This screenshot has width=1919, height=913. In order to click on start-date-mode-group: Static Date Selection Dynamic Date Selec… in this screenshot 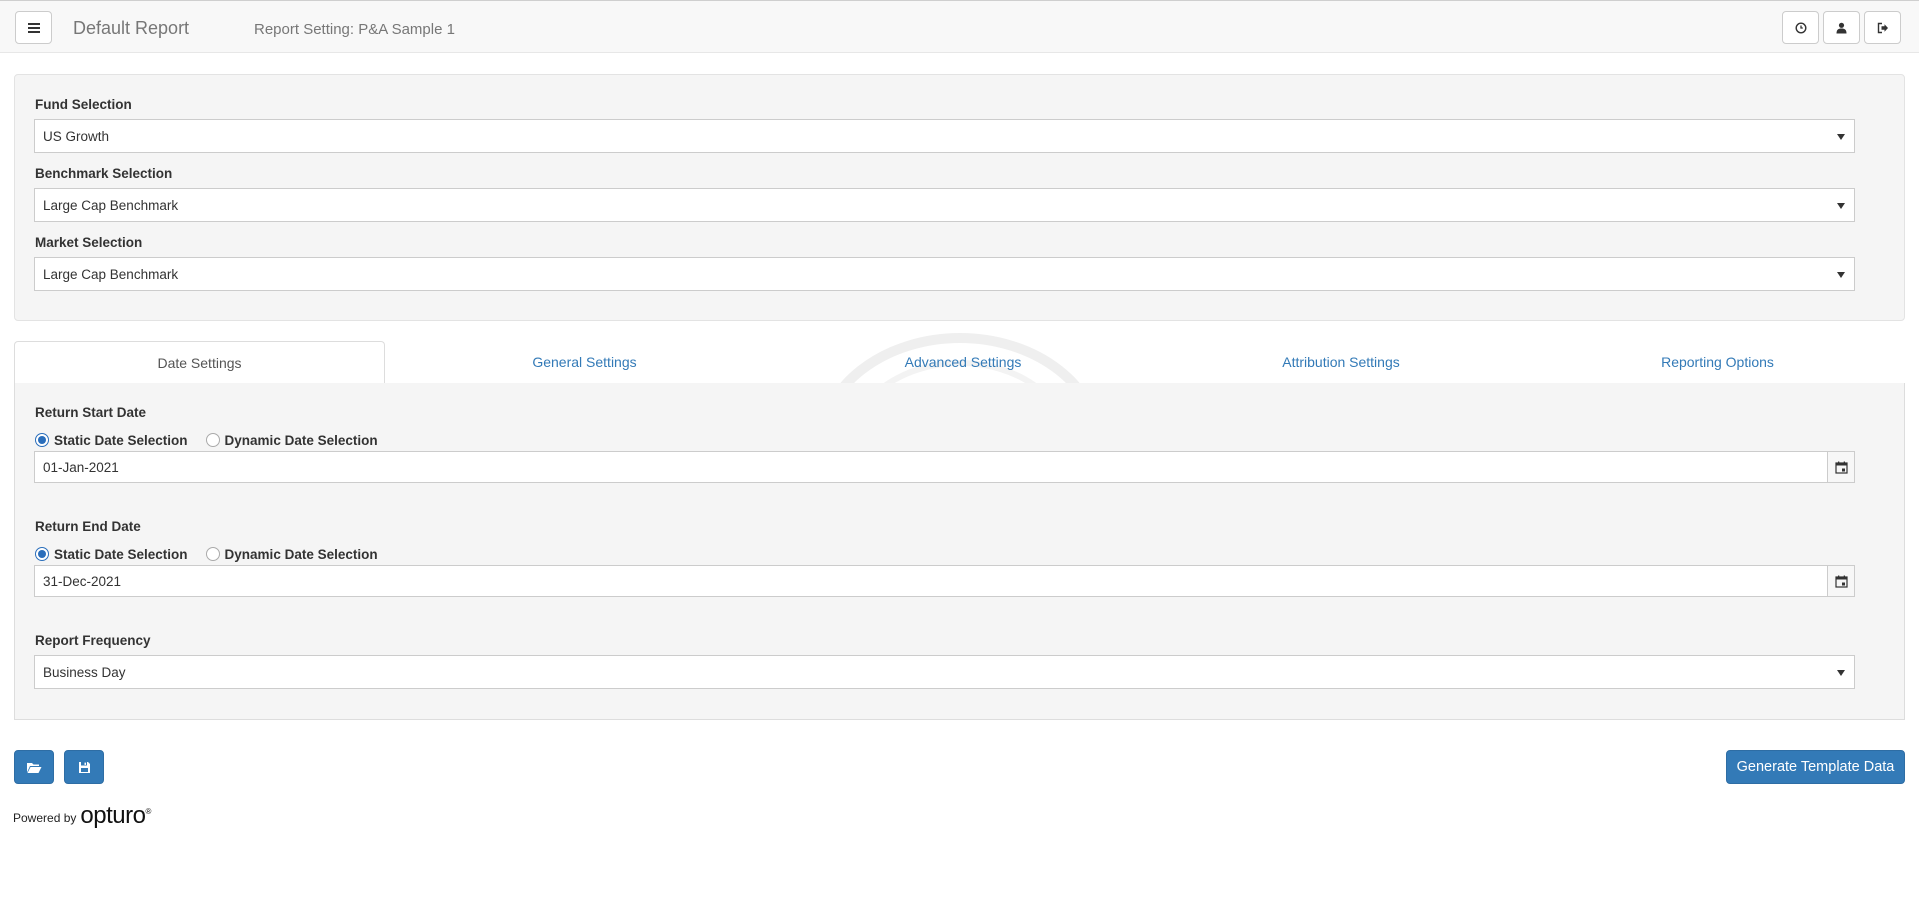, I will do `click(215, 440)`.